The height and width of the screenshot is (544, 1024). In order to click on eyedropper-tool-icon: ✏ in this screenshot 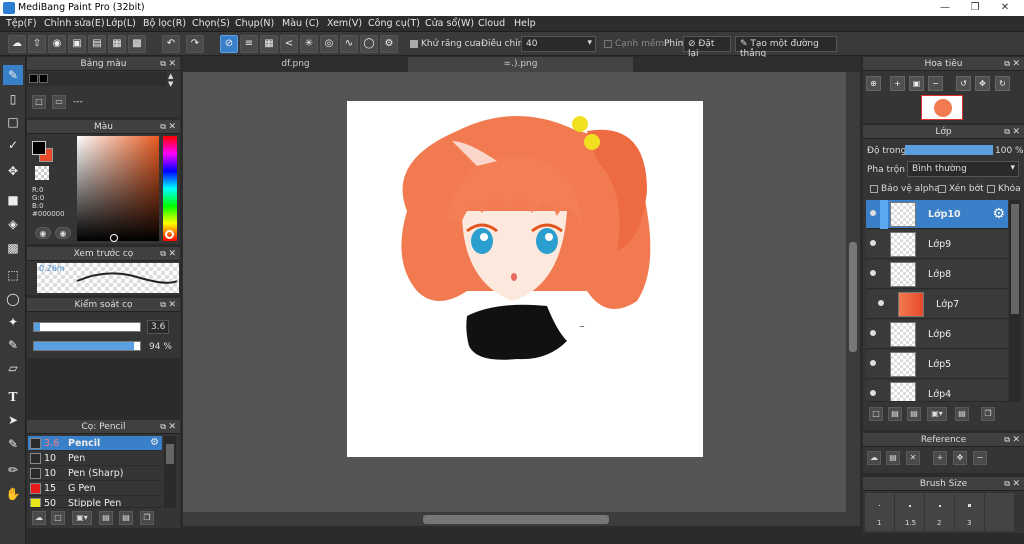, I will do `click(13, 470)`.